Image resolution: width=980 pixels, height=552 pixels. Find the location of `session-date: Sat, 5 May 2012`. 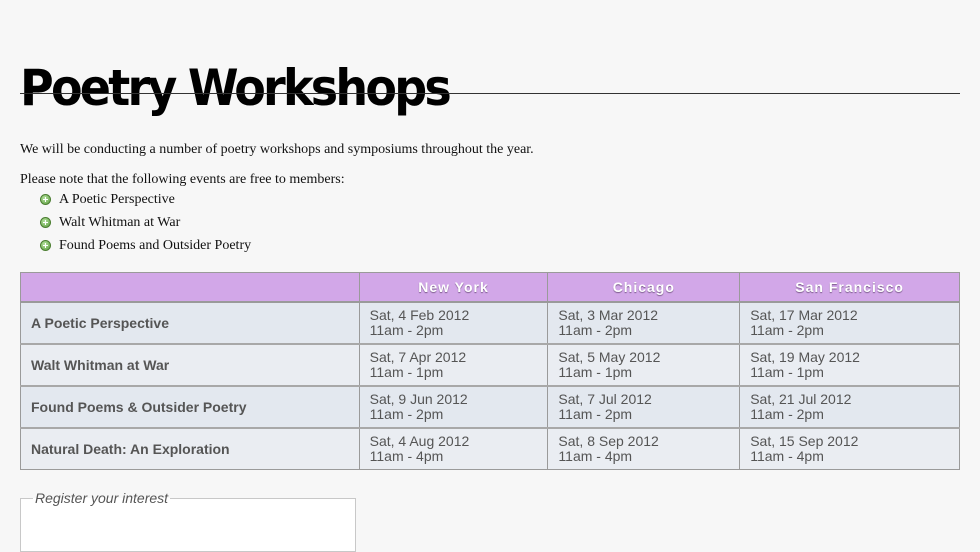

session-date: Sat, 5 May 2012 is located at coordinates (609, 357).